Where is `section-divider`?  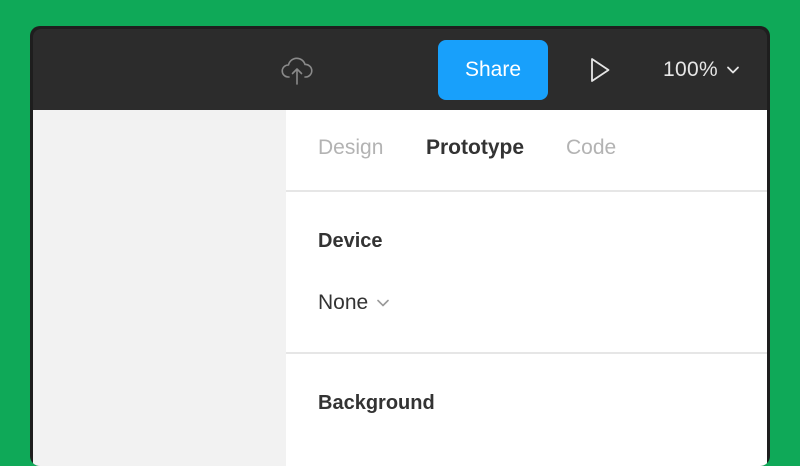 section-divider is located at coordinates (526, 353).